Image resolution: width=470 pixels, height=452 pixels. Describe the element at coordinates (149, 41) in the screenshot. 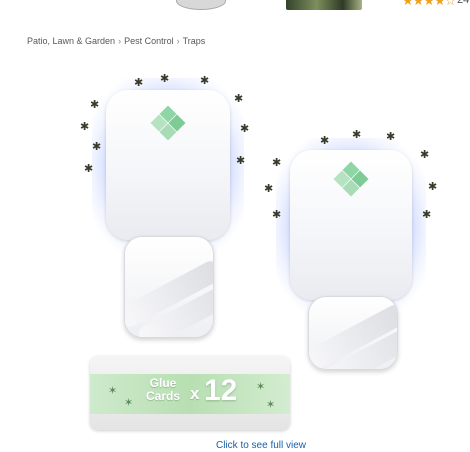

I see `breadcrumb-item-pest-control: Pest Control` at that location.